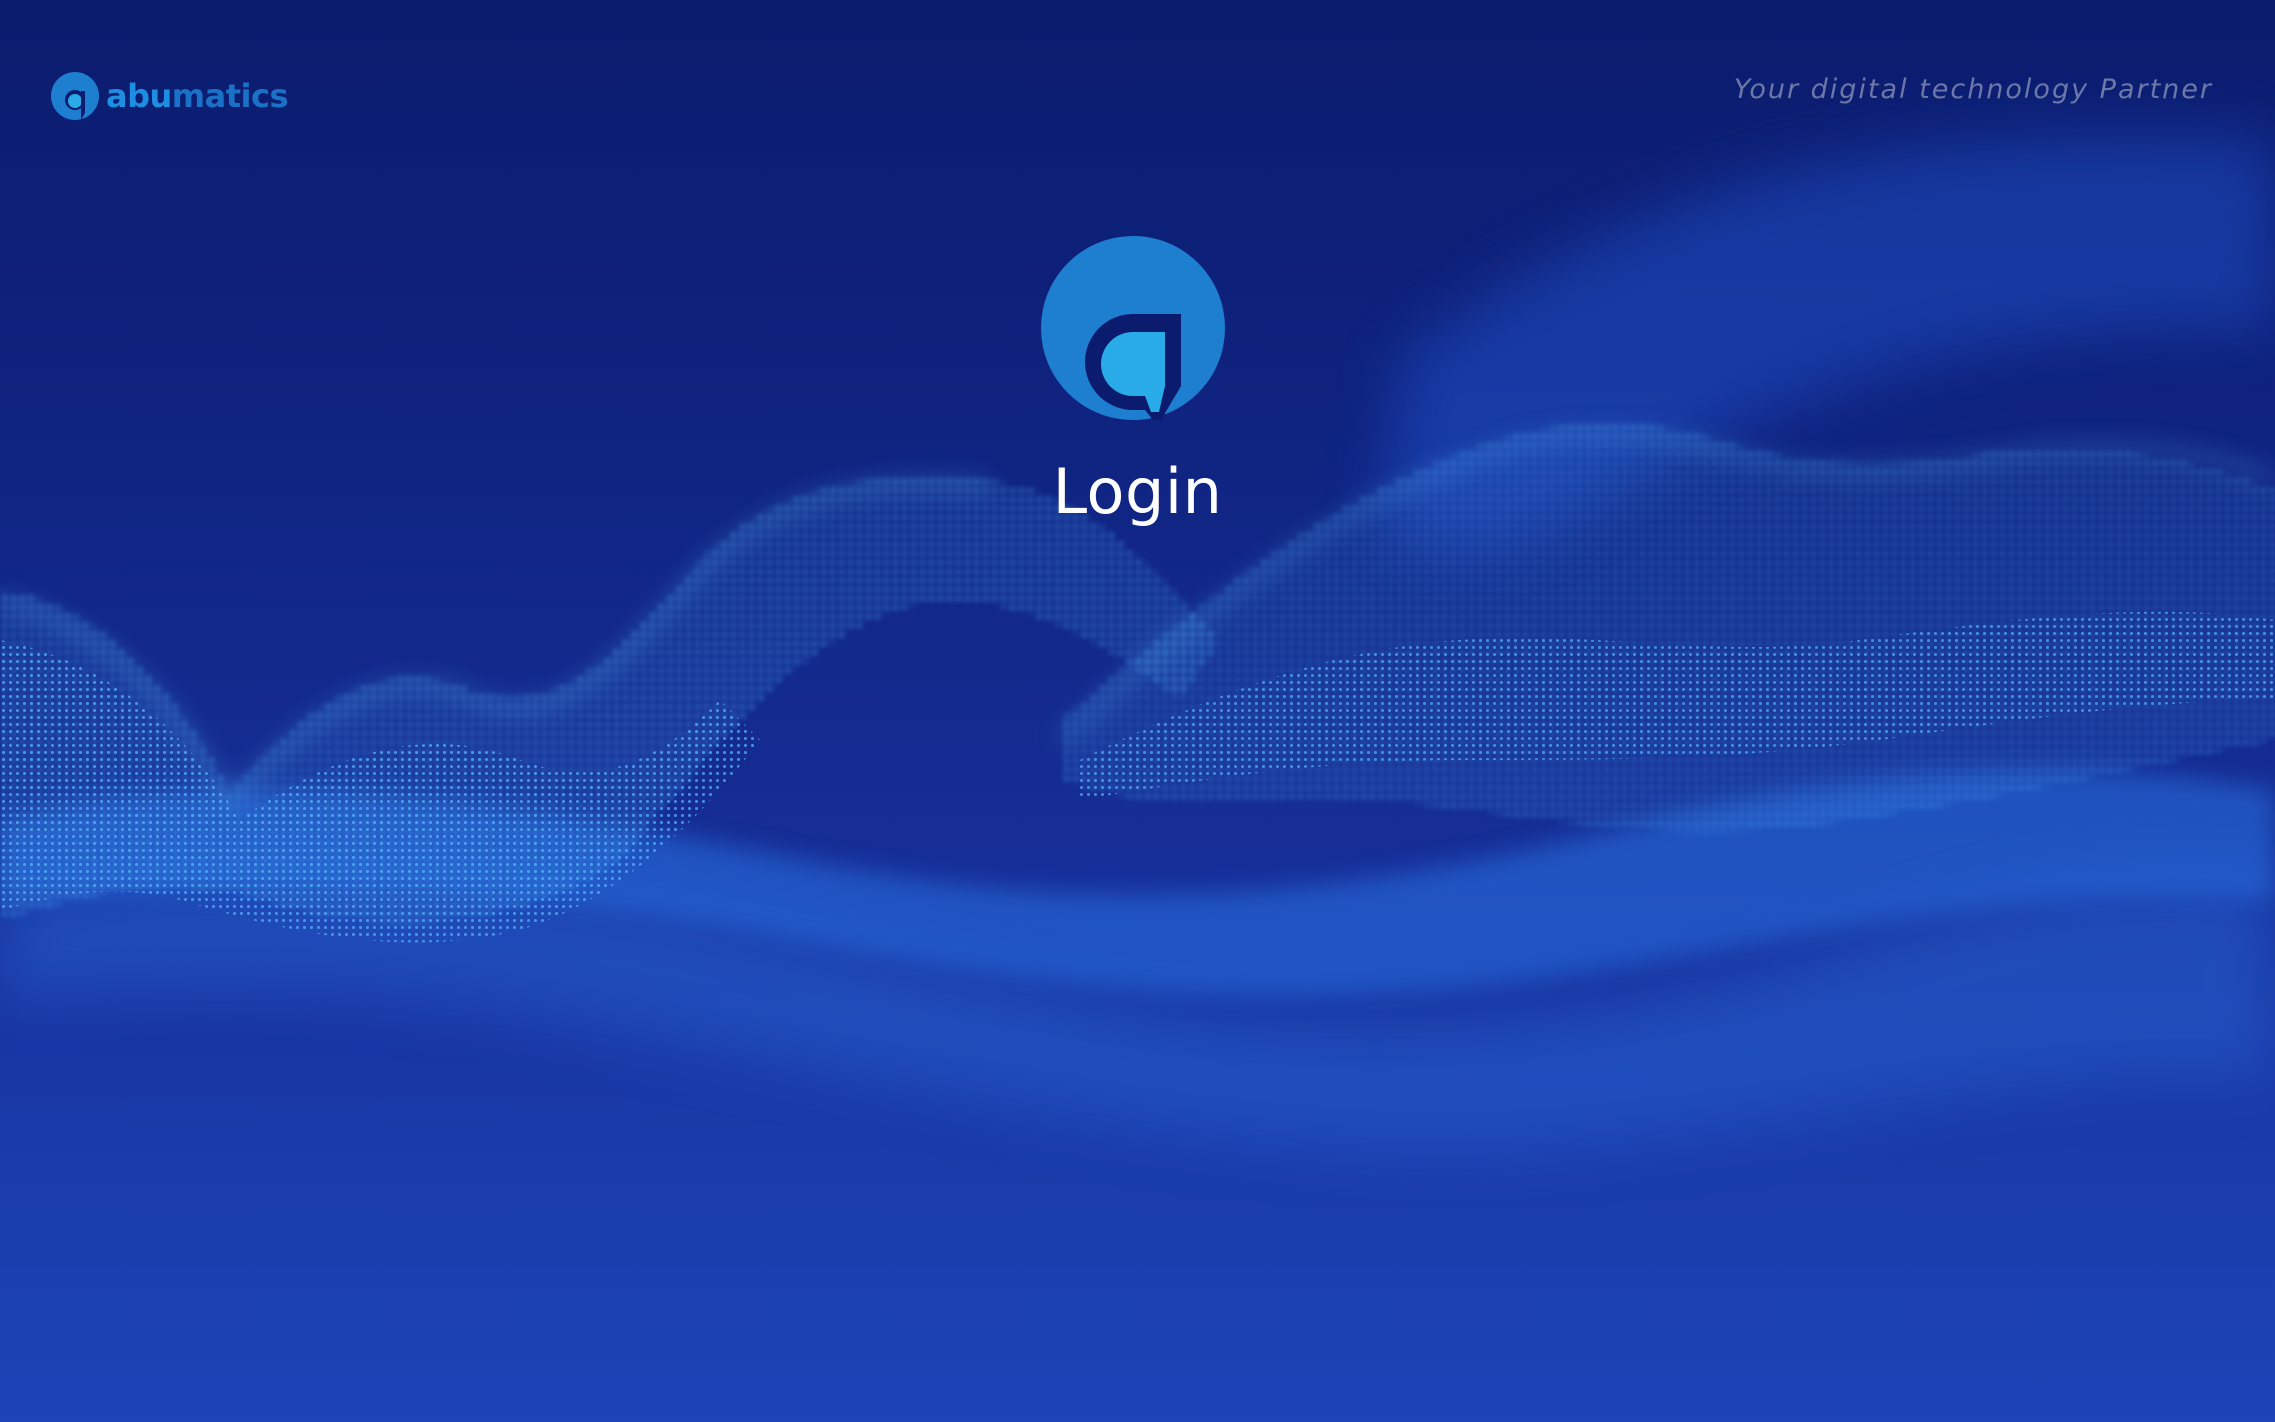 The image size is (2275, 1422). Describe the element at coordinates (230, 96) in the screenshot. I see `brand-name-part2: matics` at that location.